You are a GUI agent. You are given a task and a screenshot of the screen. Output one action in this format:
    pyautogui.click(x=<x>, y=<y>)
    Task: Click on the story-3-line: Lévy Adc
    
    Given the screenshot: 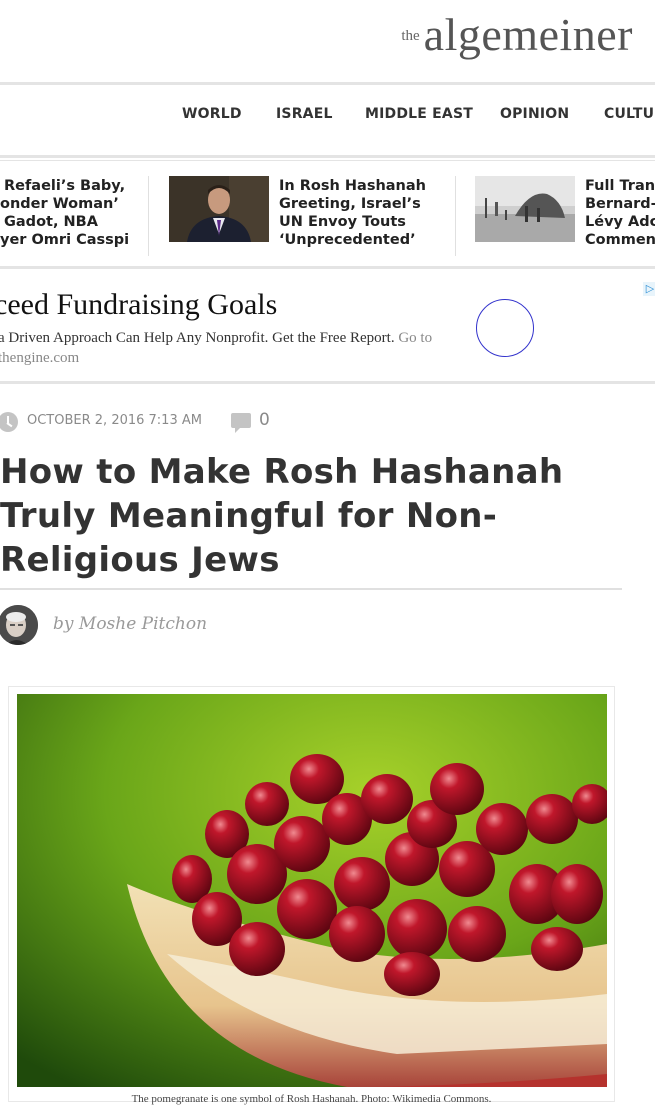 What is the action you would take?
    pyautogui.click(x=620, y=222)
    